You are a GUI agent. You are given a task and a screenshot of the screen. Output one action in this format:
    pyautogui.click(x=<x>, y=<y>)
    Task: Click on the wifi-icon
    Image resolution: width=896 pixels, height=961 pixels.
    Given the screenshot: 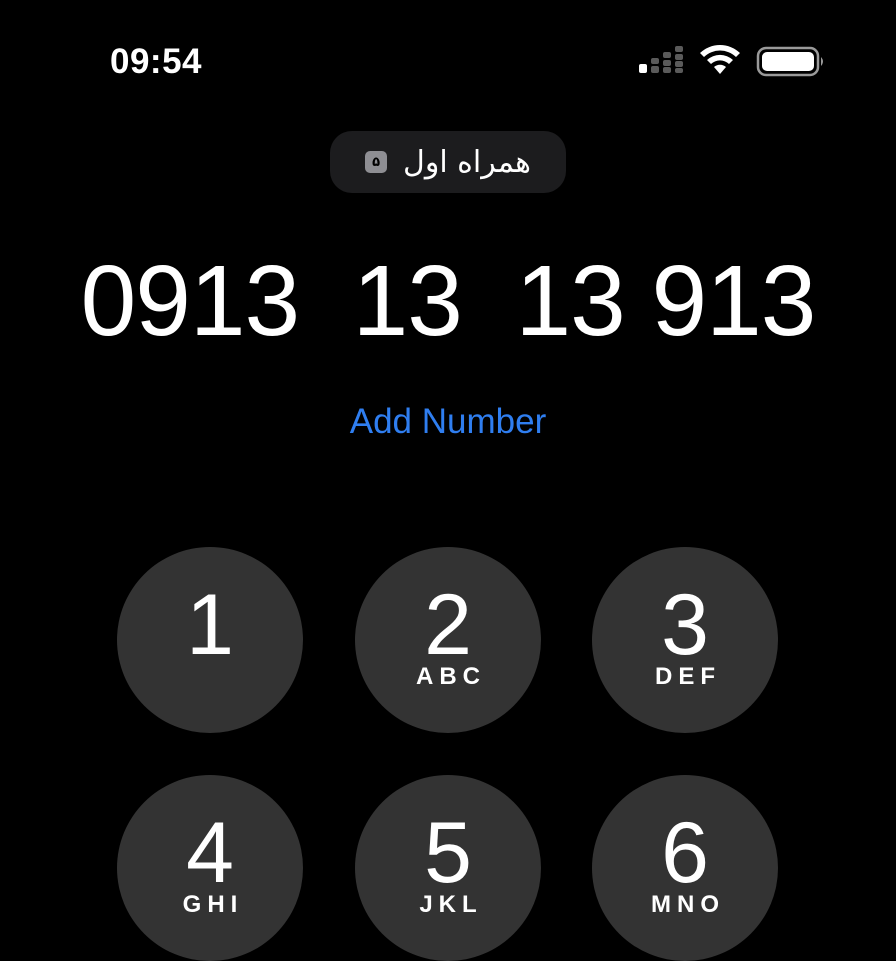 What is the action you would take?
    pyautogui.click(x=720, y=59)
    